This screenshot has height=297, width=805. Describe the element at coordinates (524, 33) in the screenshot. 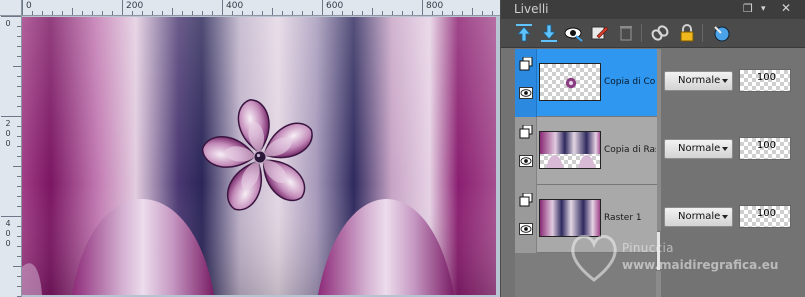

I see `move-layer-up-icon` at that location.